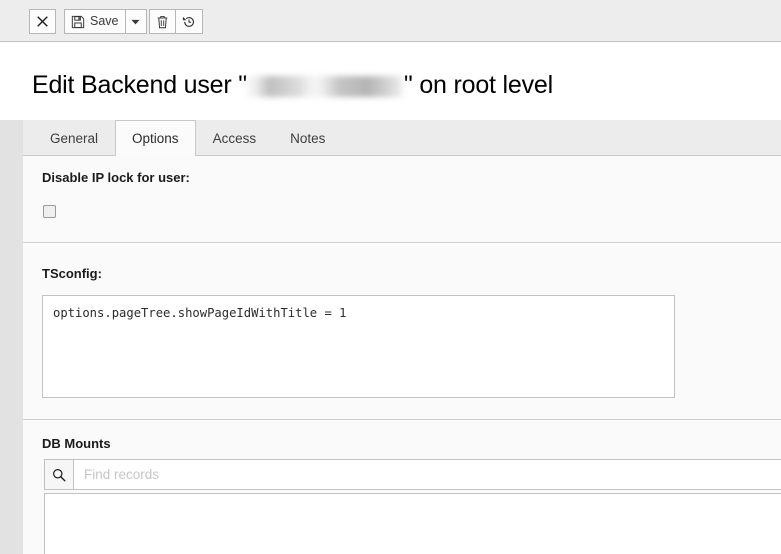 This screenshot has width=781, height=554. What do you see at coordinates (325, 86) in the screenshot?
I see `redacted-username: redacted` at bounding box center [325, 86].